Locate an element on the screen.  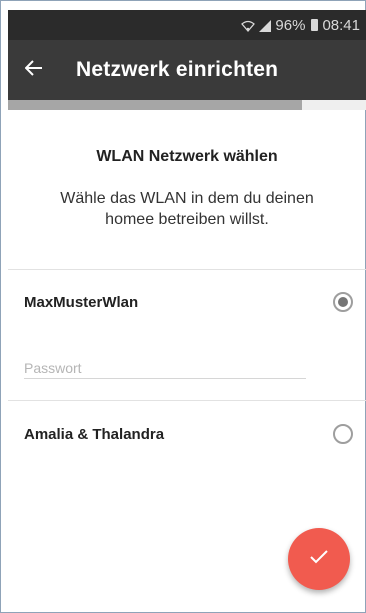
radio-unselected-icon is located at coordinates (343, 434).